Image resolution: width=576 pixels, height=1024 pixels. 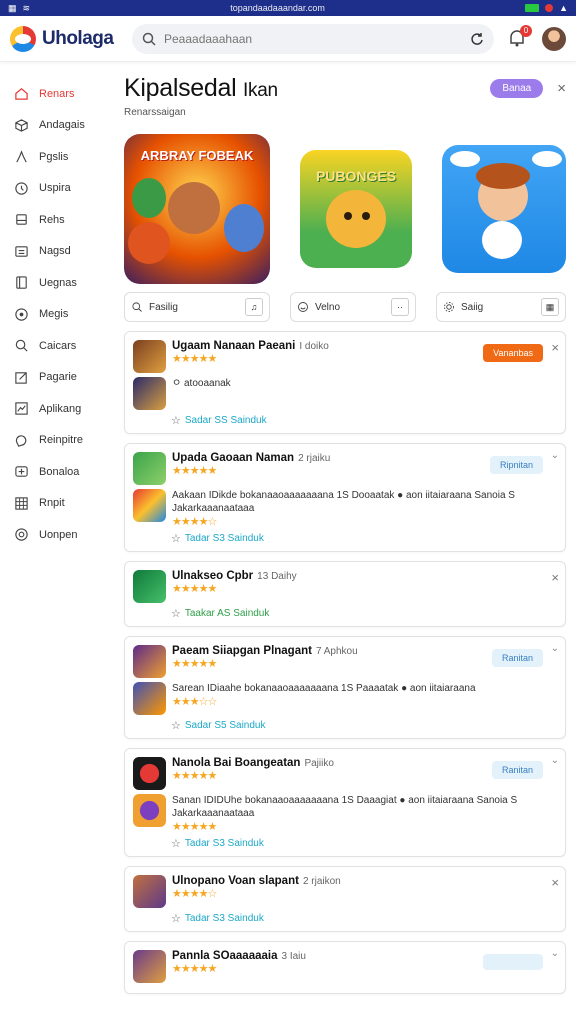 I want to click on chip-action-icon: ▦, so click(x=550, y=307).